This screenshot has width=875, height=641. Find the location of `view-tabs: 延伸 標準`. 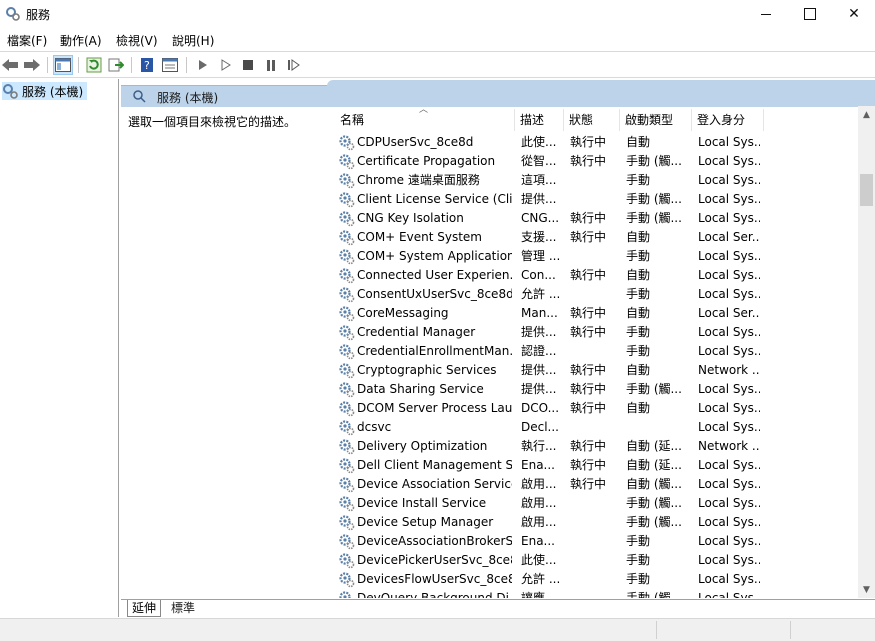

view-tabs: 延伸 標準 is located at coordinates (498, 608).